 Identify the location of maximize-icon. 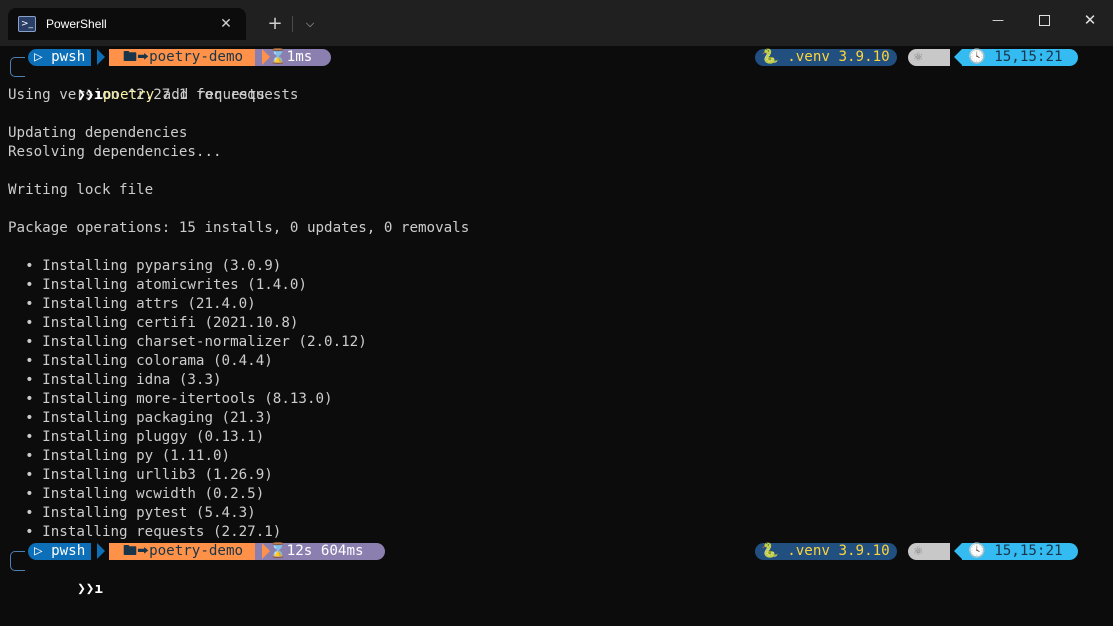
(1044, 20).